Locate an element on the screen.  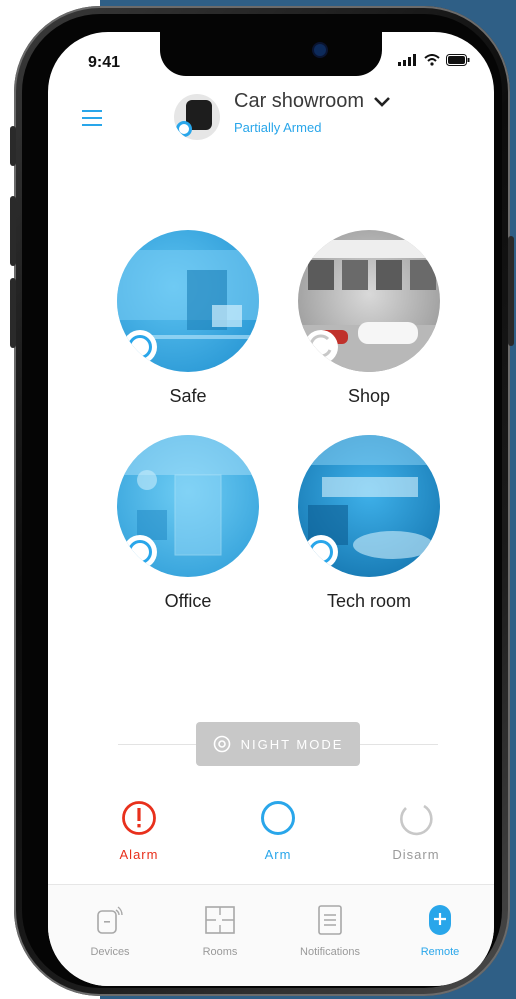
rooms-icon is located at coordinates (220, 920).